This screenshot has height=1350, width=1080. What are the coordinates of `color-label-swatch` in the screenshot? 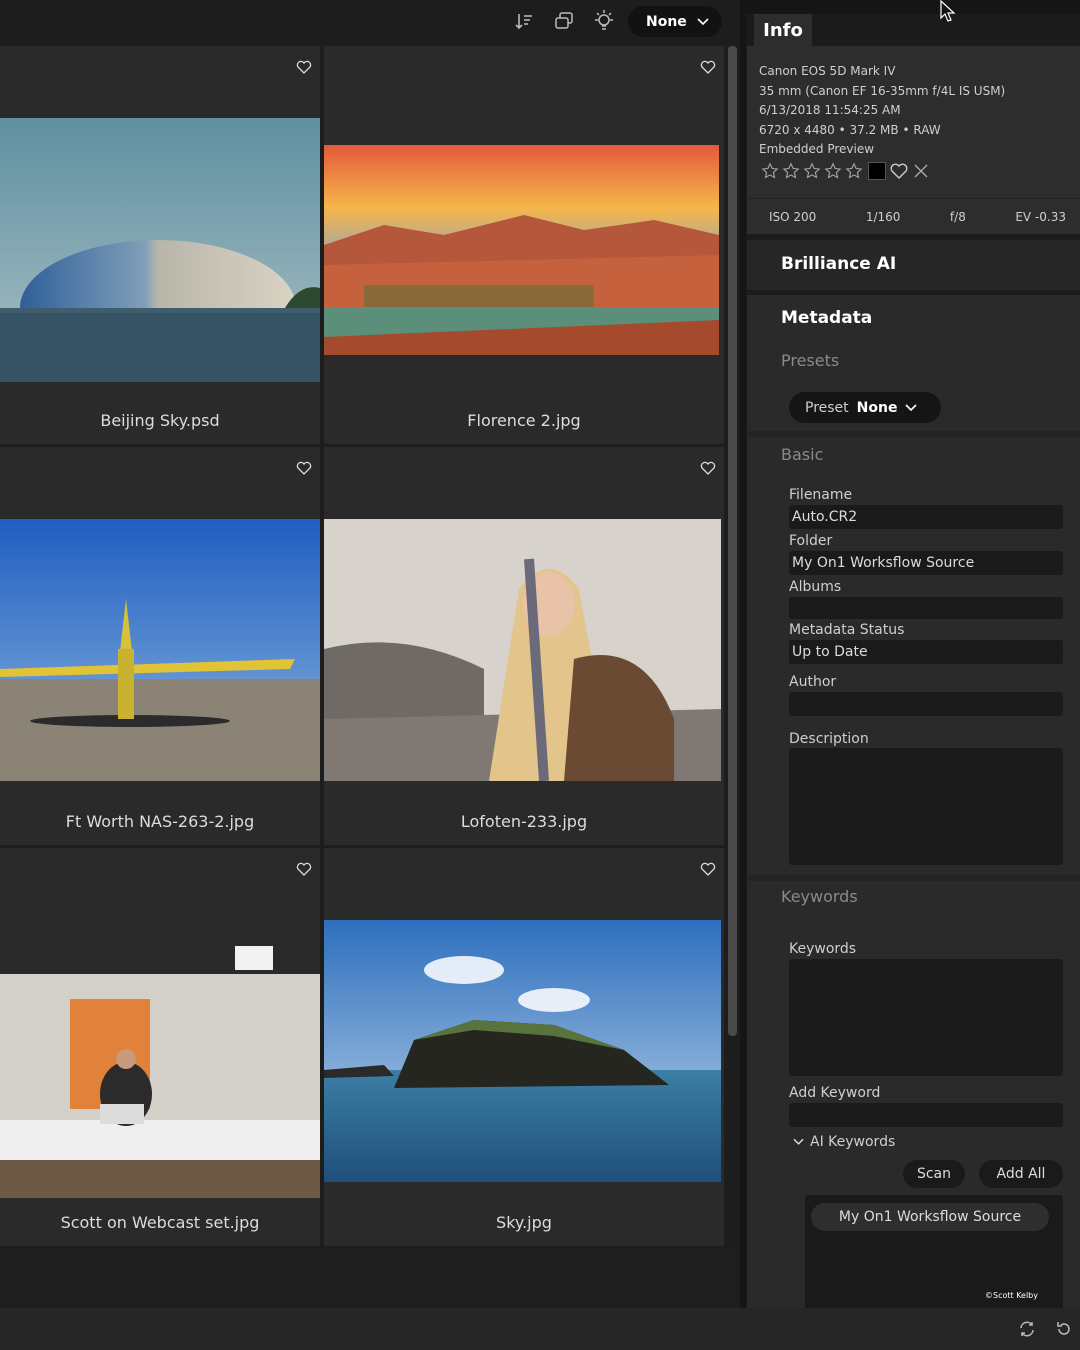 It's located at (877, 171).